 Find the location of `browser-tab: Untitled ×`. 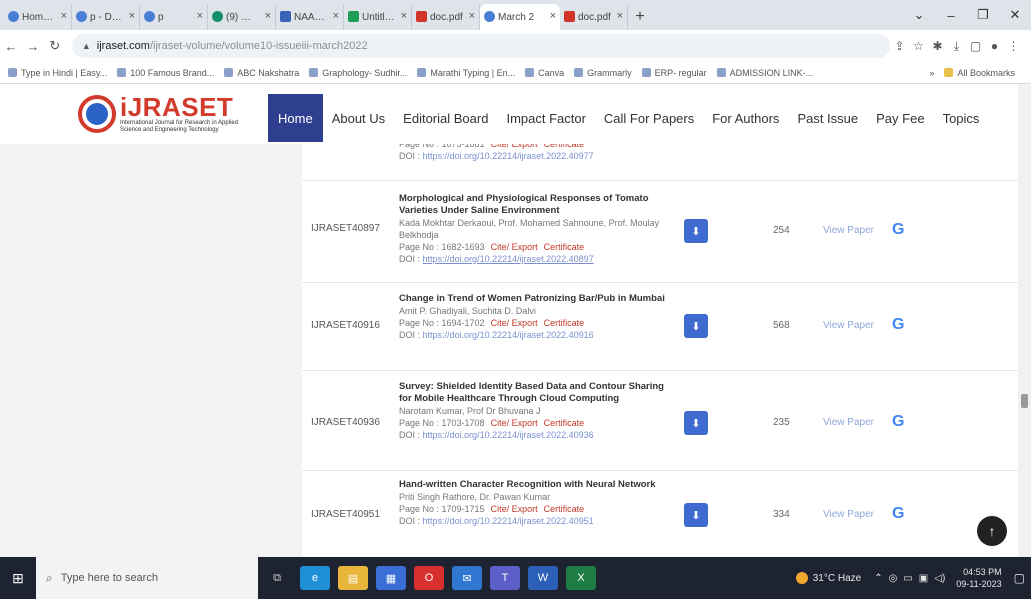

browser-tab: Untitled × is located at coordinates (378, 17).